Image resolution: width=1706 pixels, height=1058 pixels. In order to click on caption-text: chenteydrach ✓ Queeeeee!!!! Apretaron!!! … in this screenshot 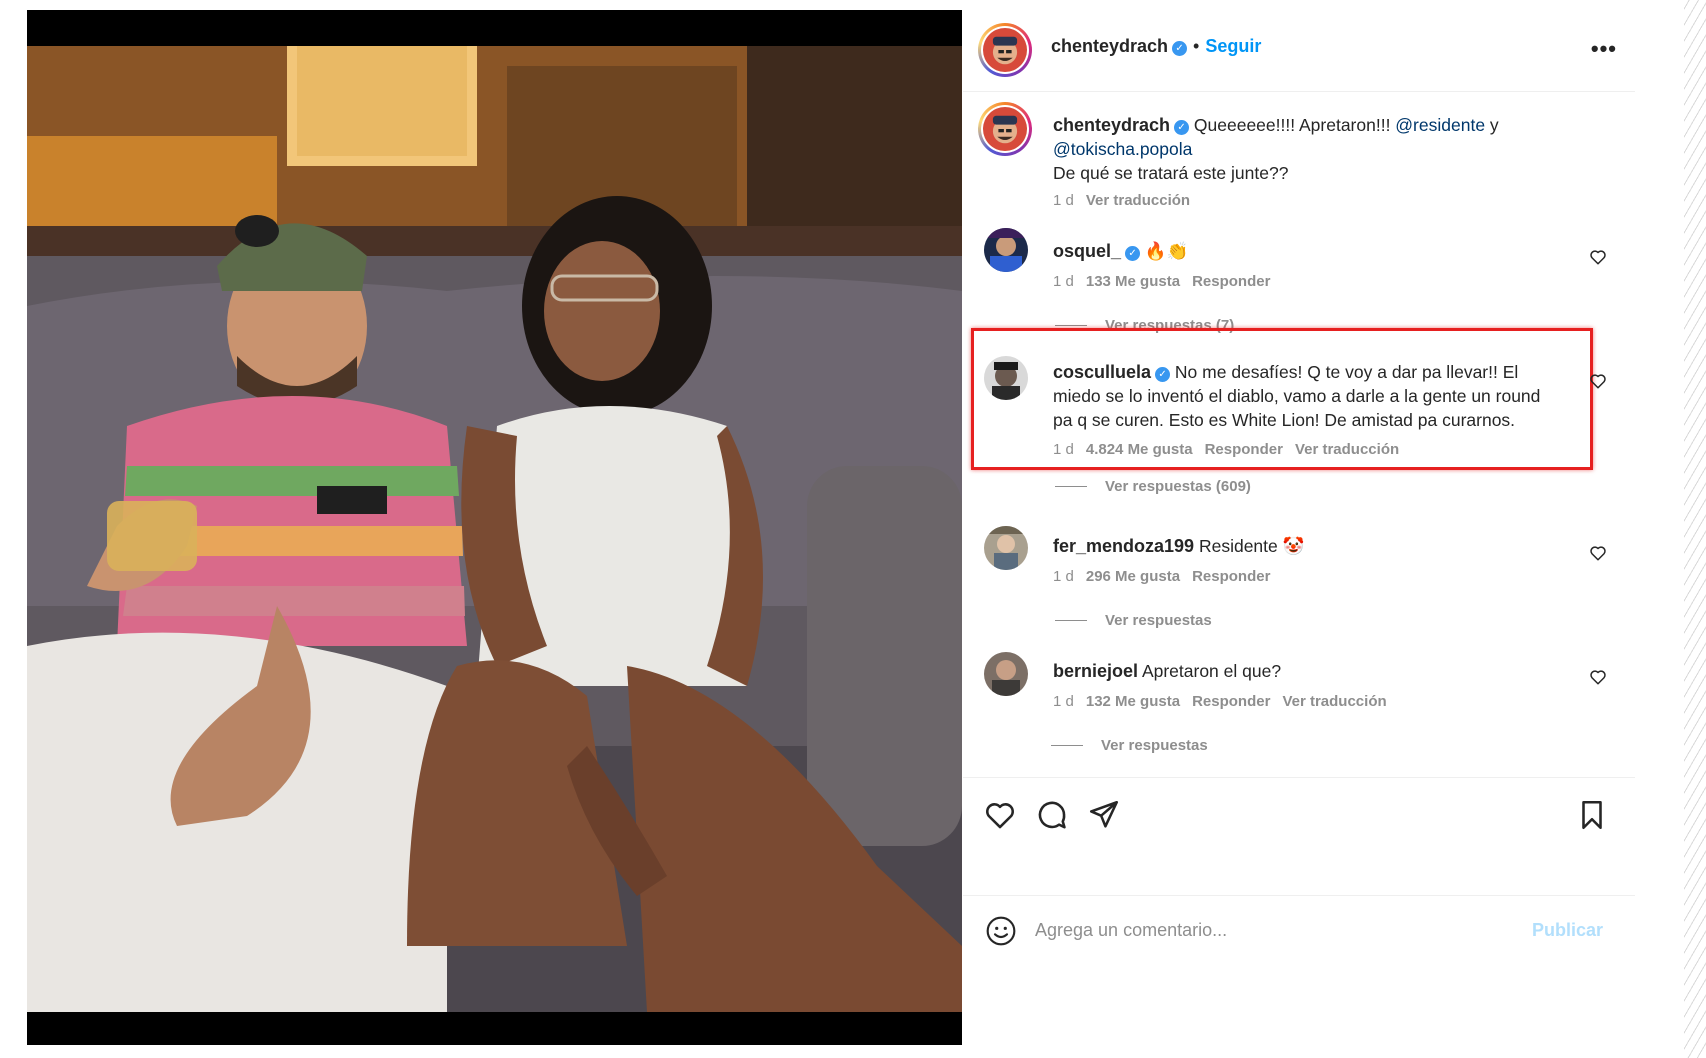, I will do `click(1303, 149)`.